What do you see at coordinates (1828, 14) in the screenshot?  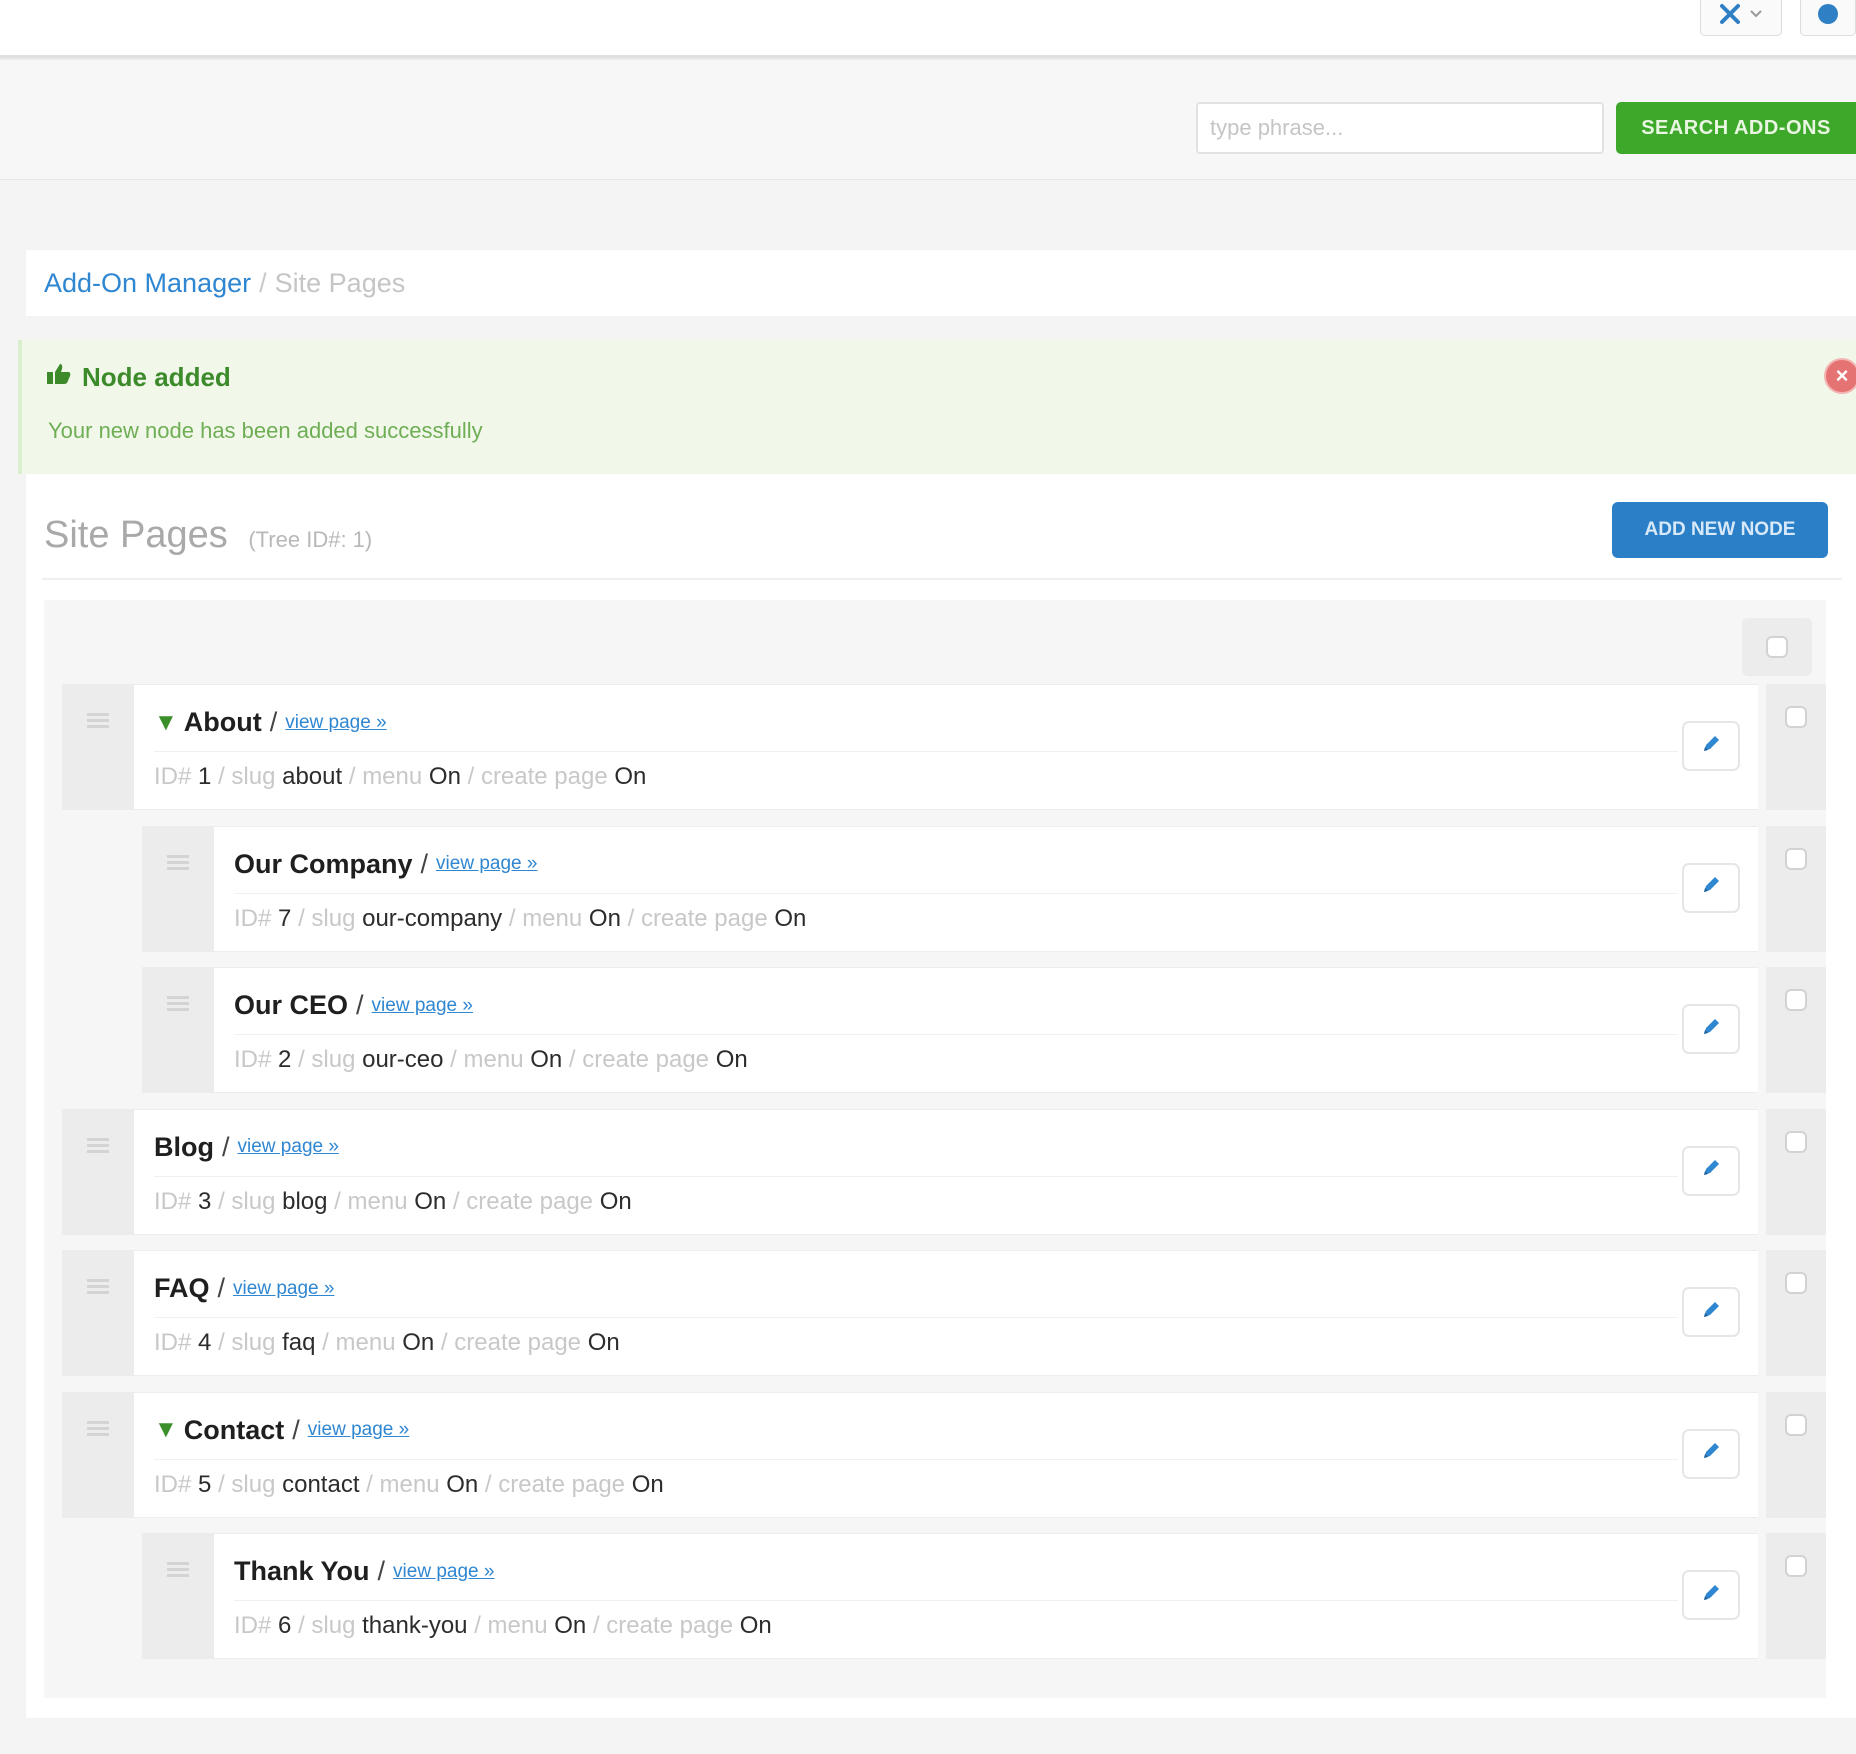 I see `help-circle-icon` at bounding box center [1828, 14].